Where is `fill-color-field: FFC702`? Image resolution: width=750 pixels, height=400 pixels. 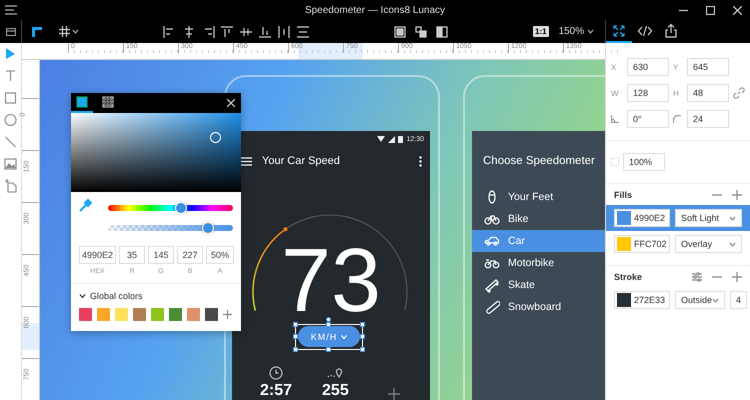
fill-color-field: FFC702 is located at coordinates (642, 244).